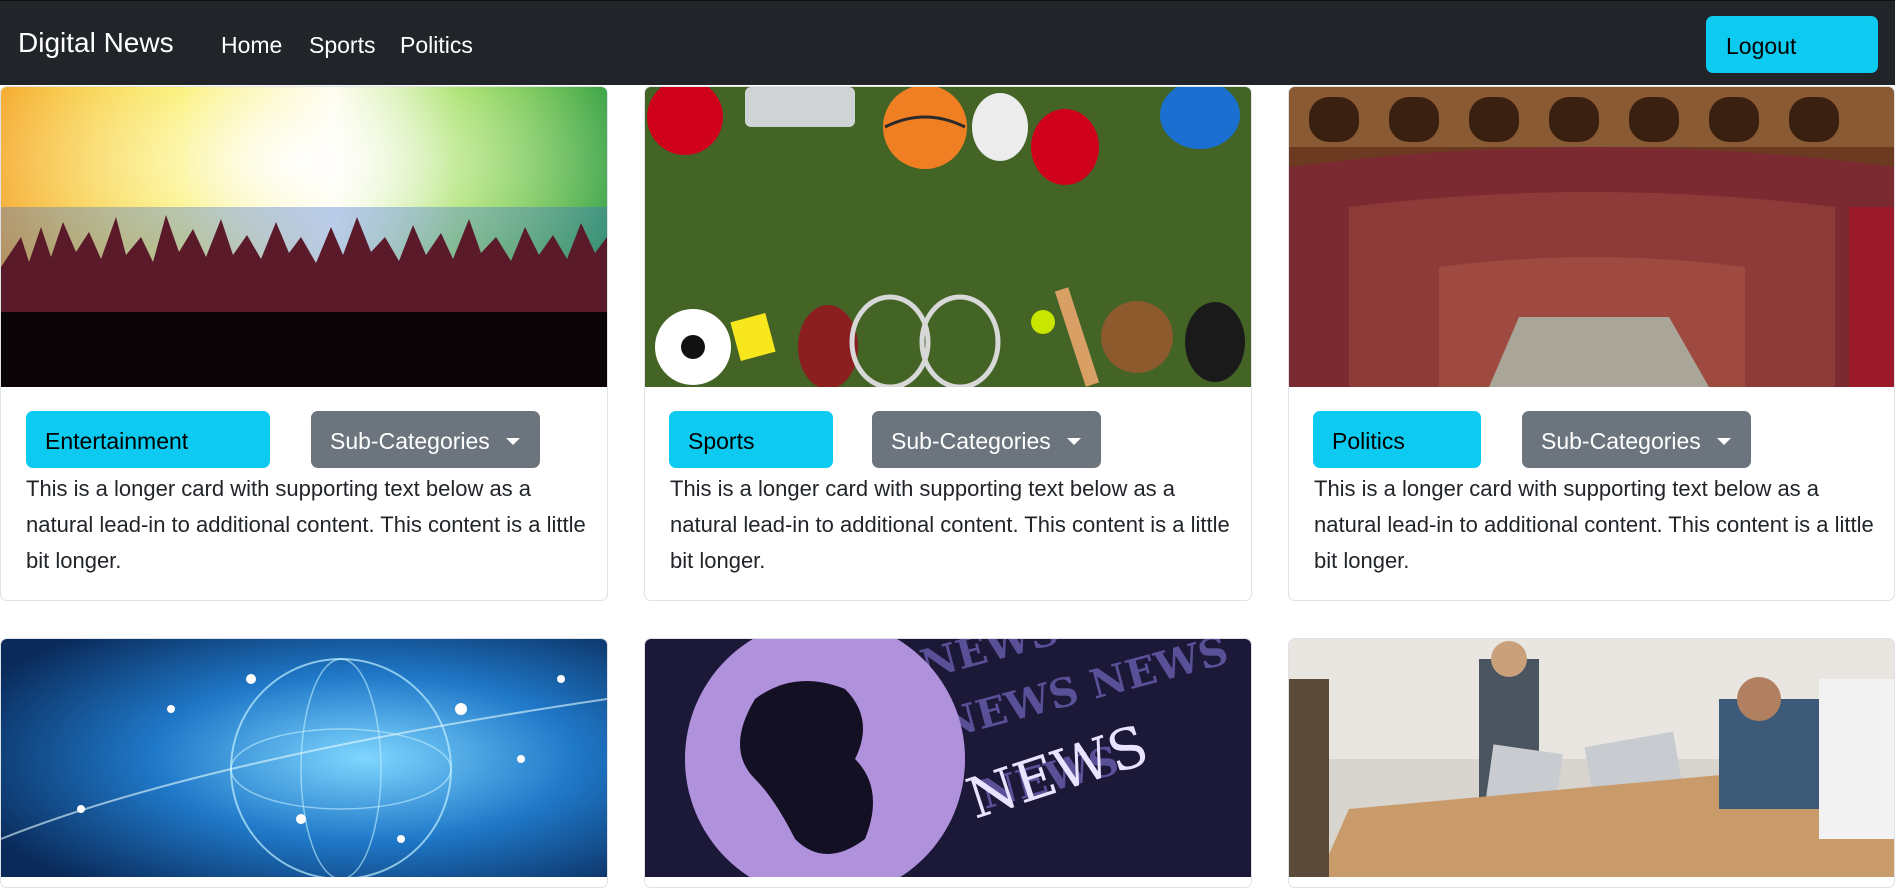 The width and height of the screenshot is (1895, 888). What do you see at coordinates (251, 45) in the screenshot?
I see `nav-link-home: Home` at bounding box center [251, 45].